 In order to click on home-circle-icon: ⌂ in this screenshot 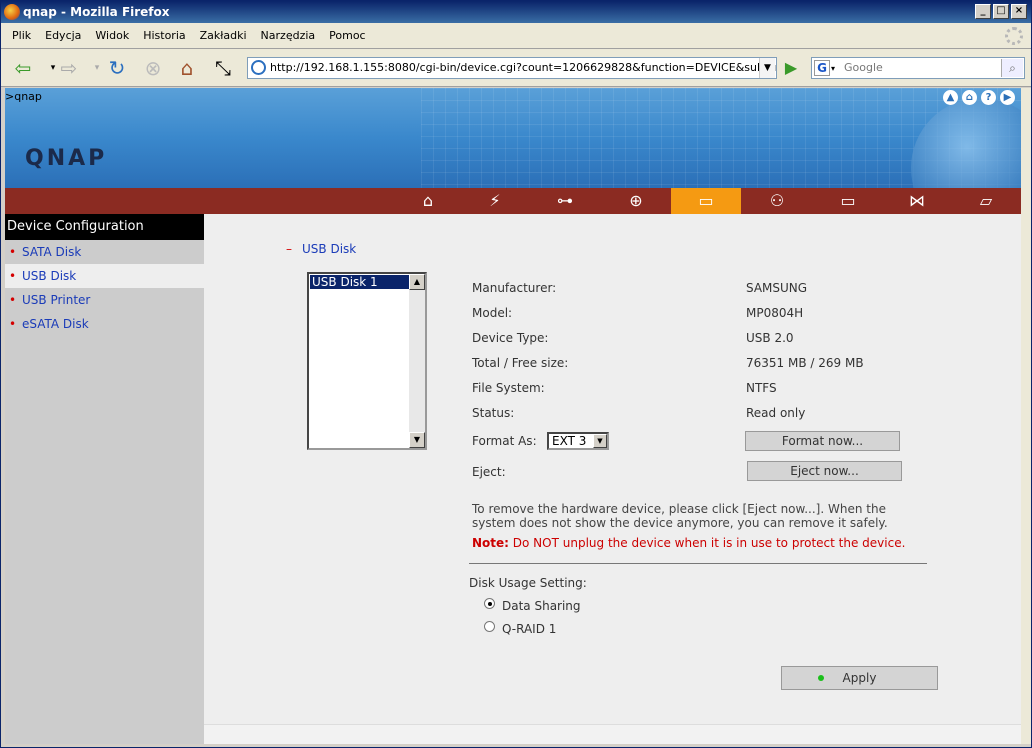, I will do `click(969, 97)`.